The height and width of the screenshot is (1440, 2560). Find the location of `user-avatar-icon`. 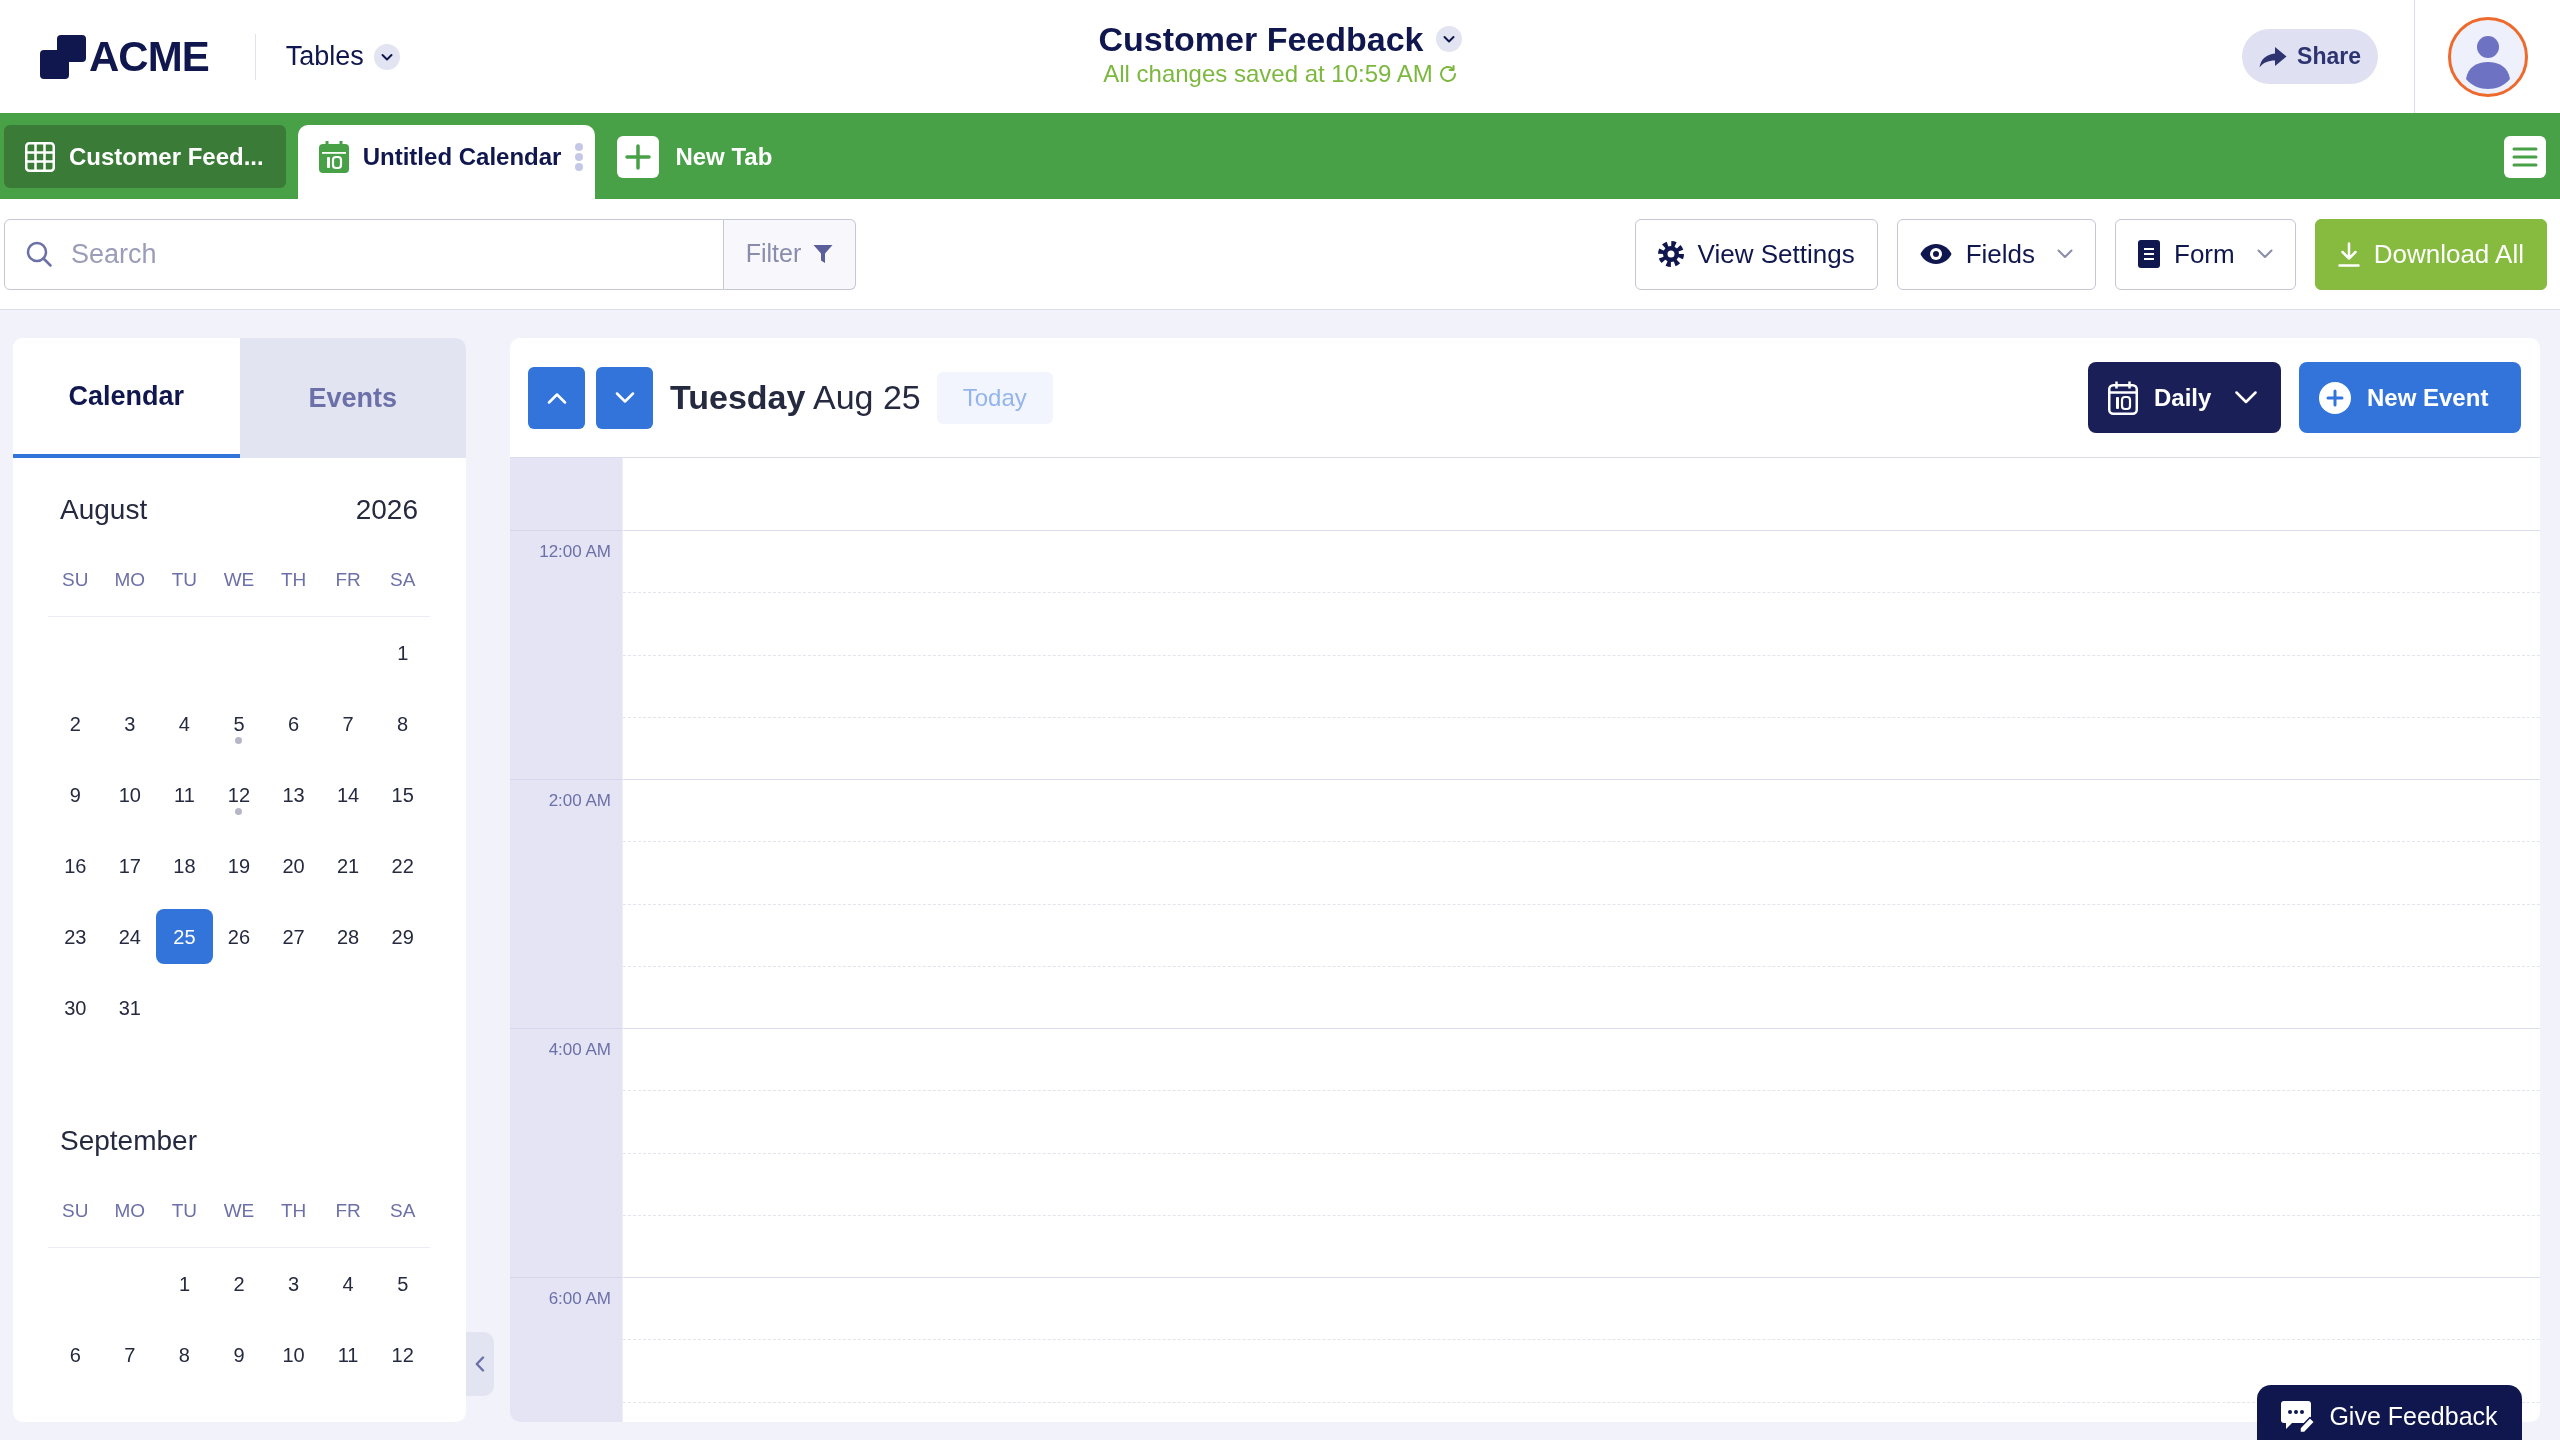

user-avatar-icon is located at coordinates (2487, 56).